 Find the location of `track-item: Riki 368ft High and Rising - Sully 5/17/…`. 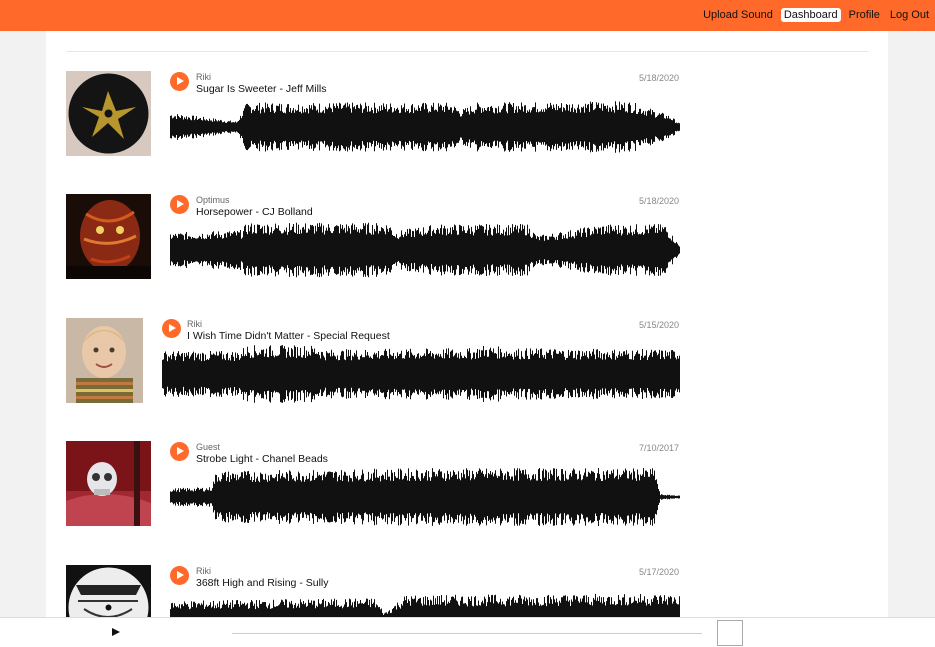

track-item: Riki 368ft High and Rising - Sully 5/17/… is located at coordinates (467, 591).